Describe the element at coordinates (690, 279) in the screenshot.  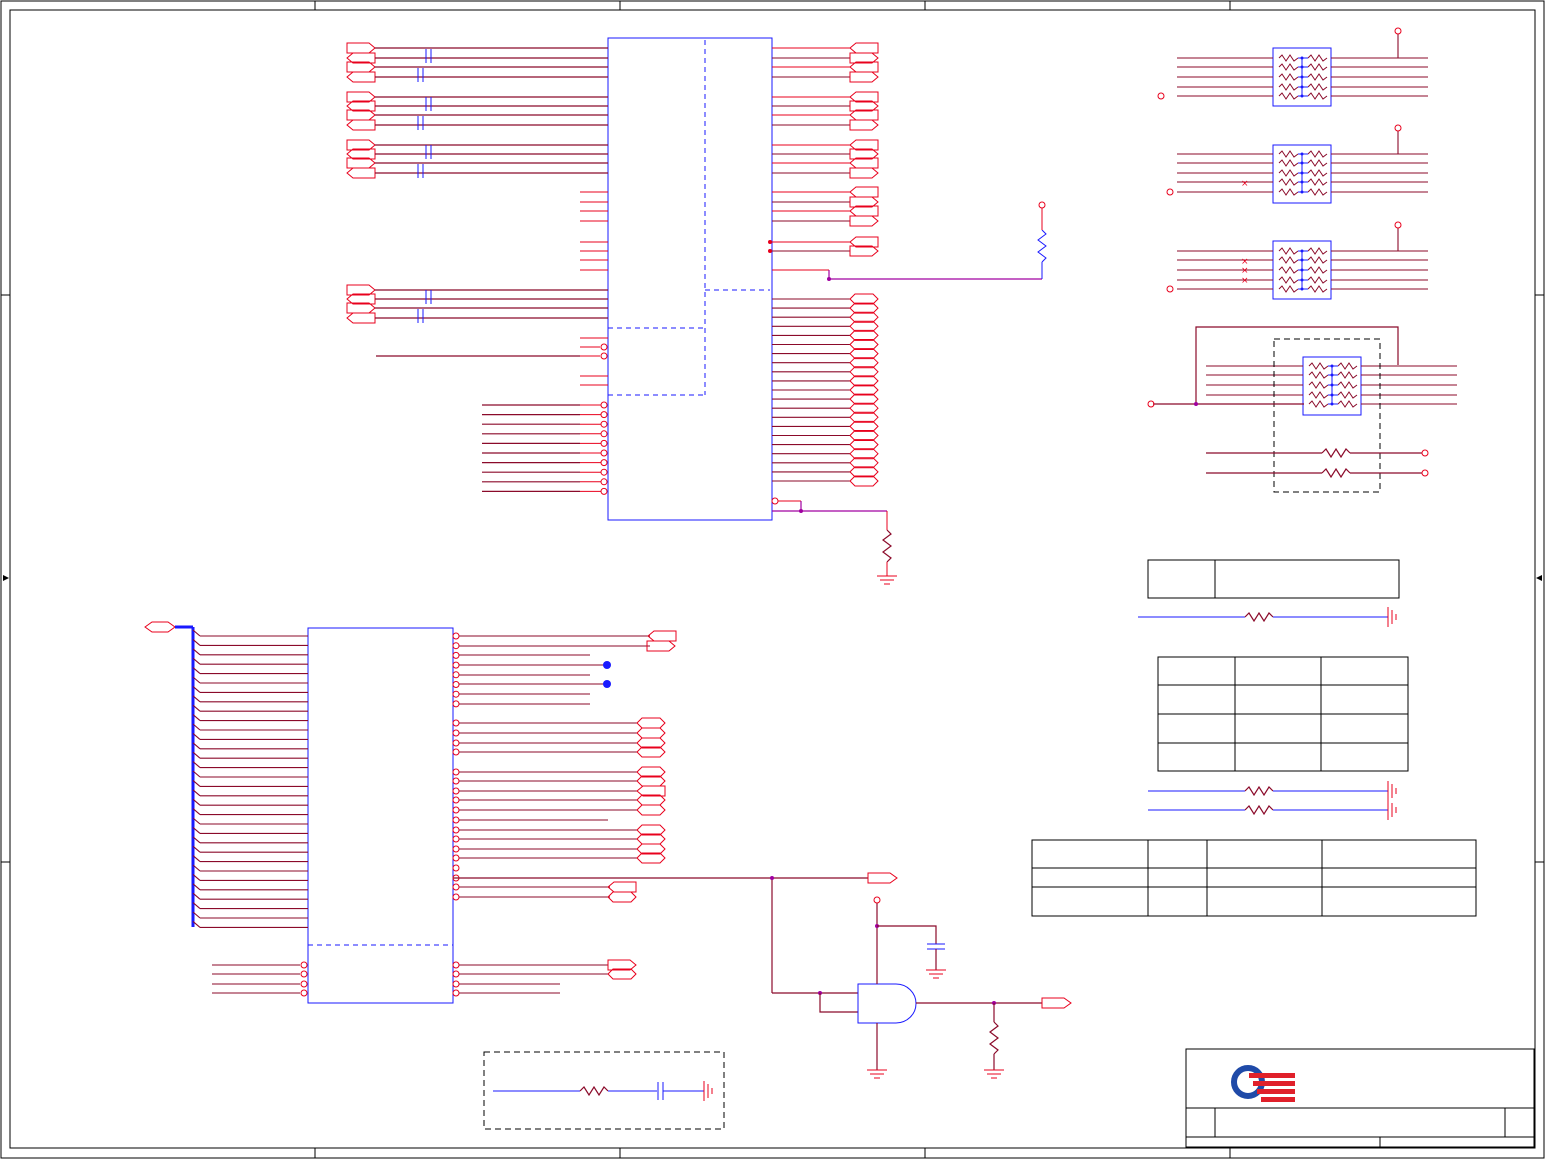
I see `ic-u1-body` at that location.